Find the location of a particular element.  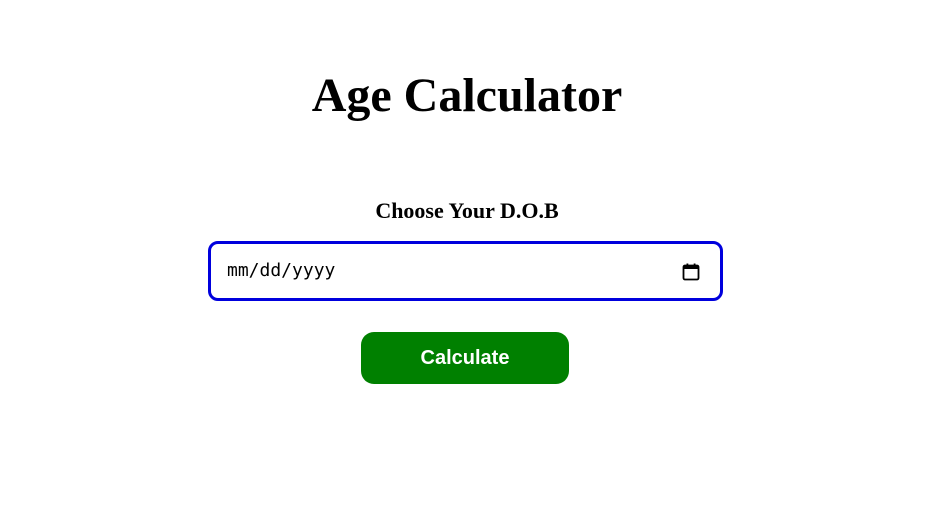

page-title: Age Calculator is located at coordinates (467, 95).